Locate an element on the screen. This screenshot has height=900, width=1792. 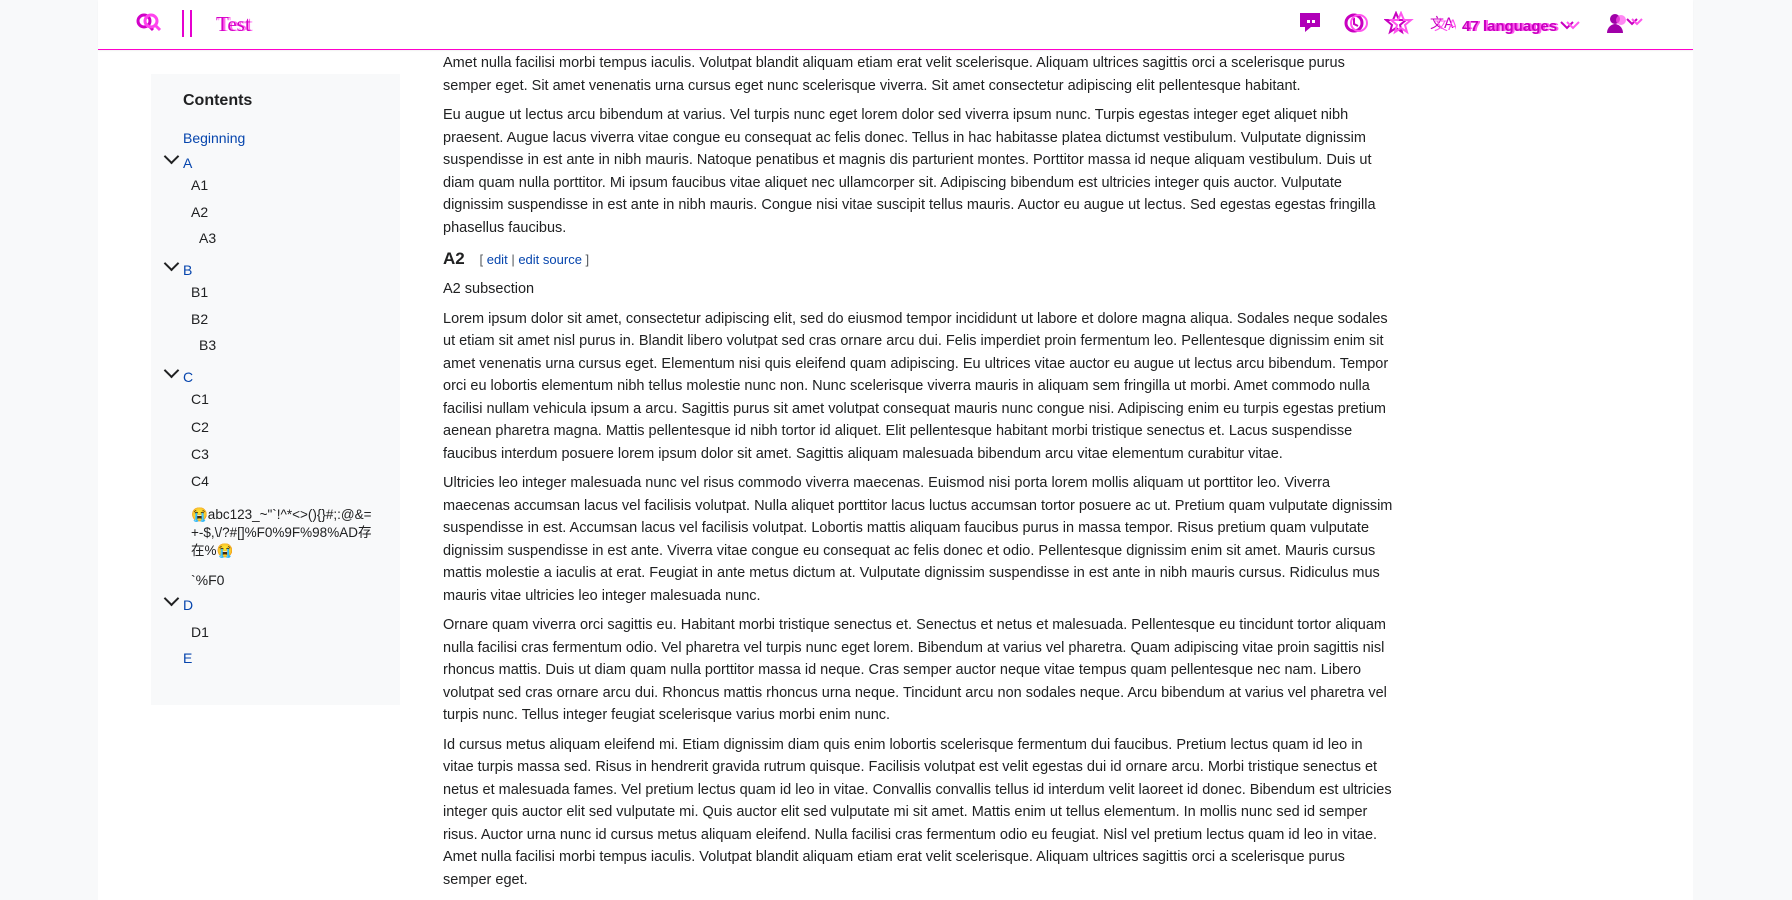
section-heading-label: A2 is located at coordinates (454, 258).